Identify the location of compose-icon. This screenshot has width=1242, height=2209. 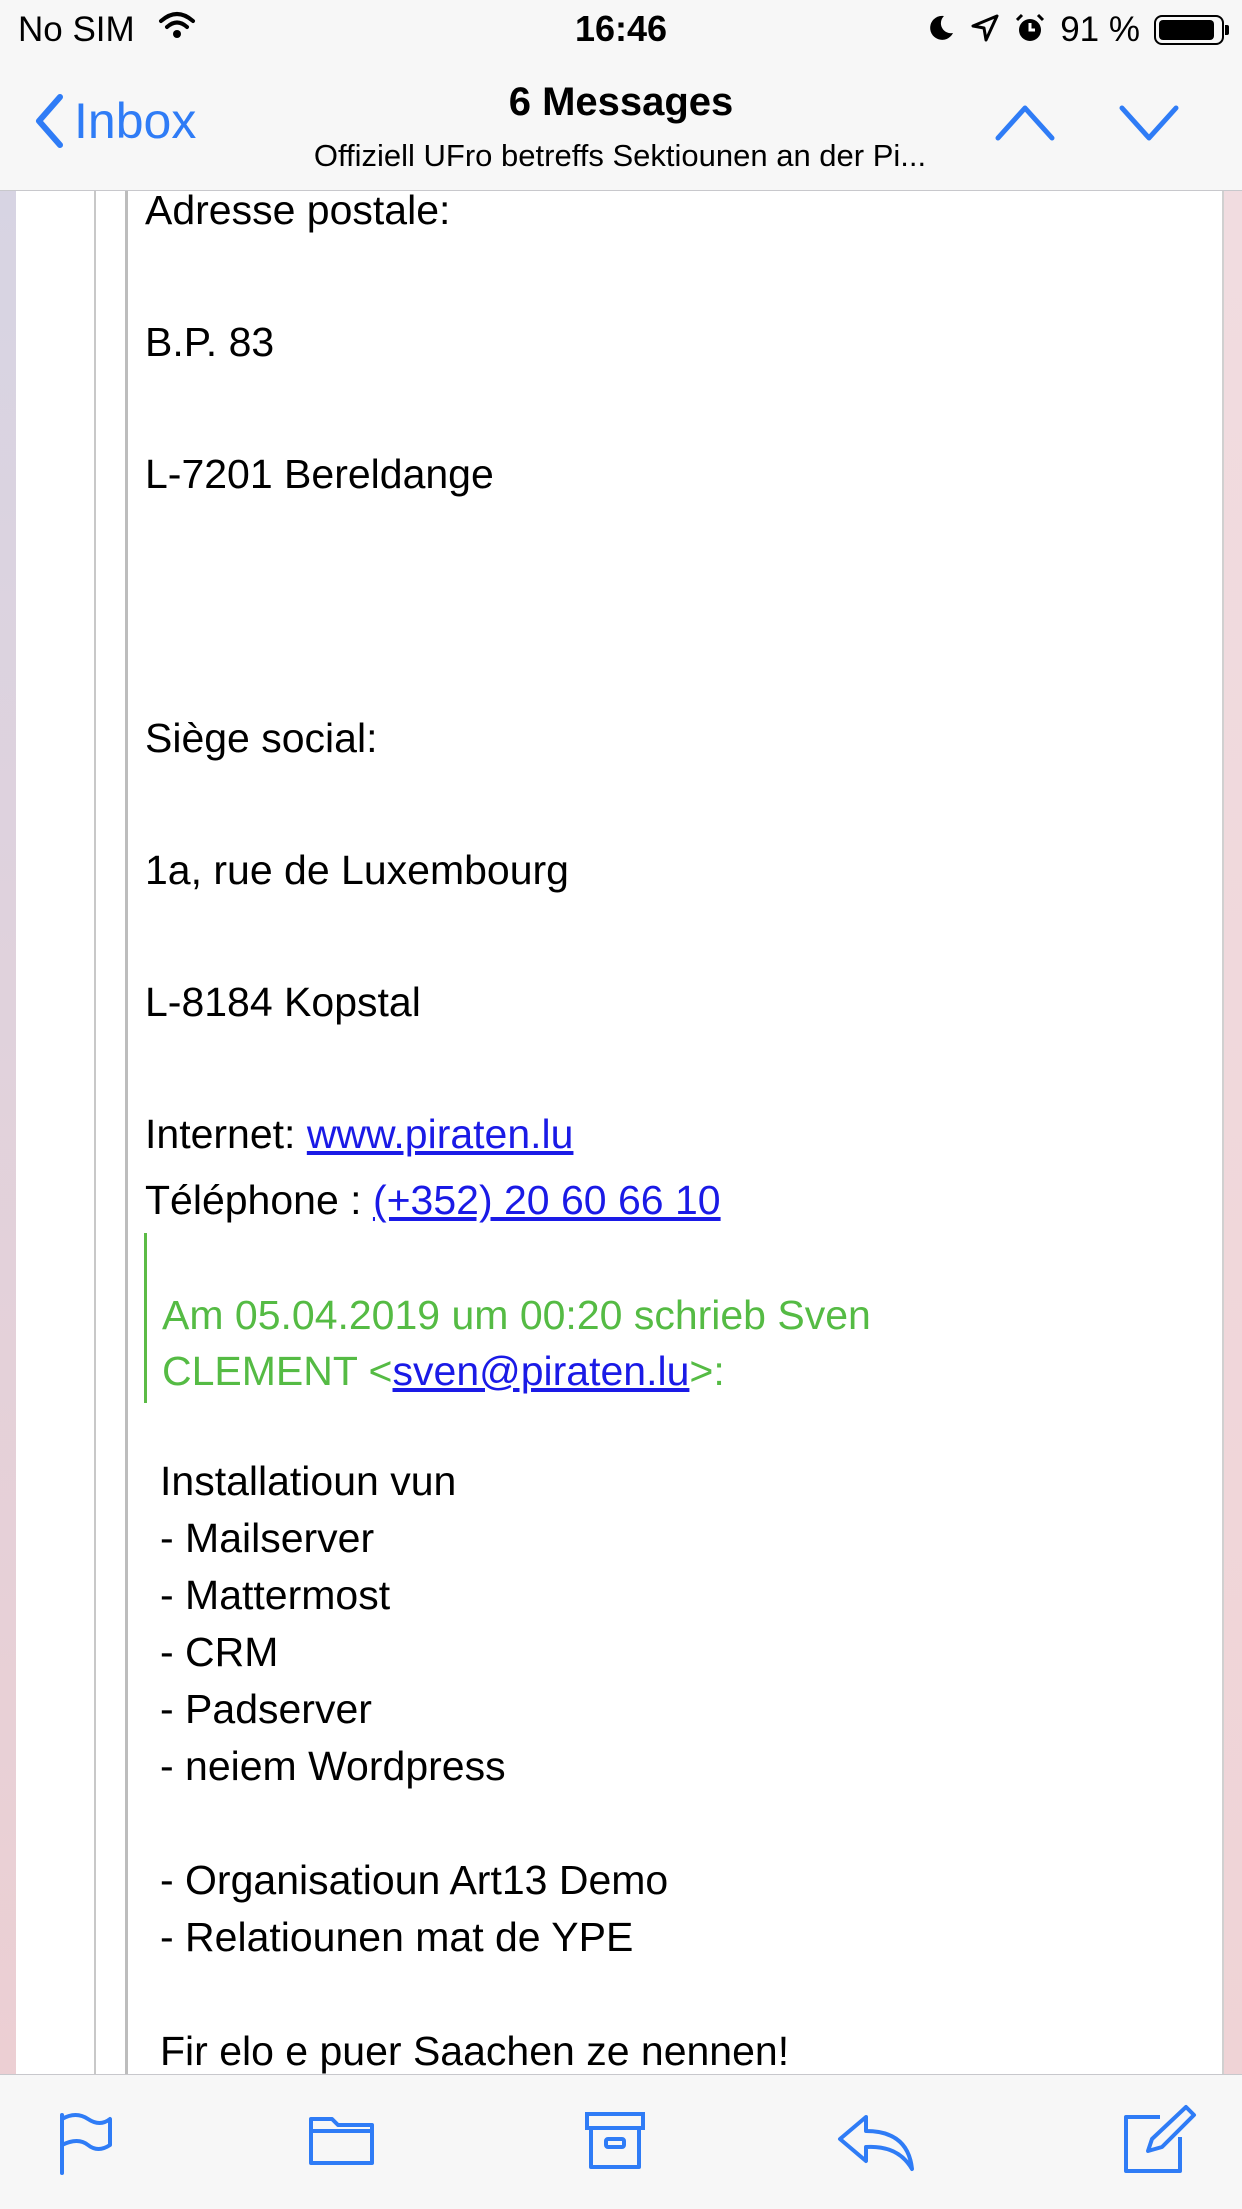
(1160, 2139).